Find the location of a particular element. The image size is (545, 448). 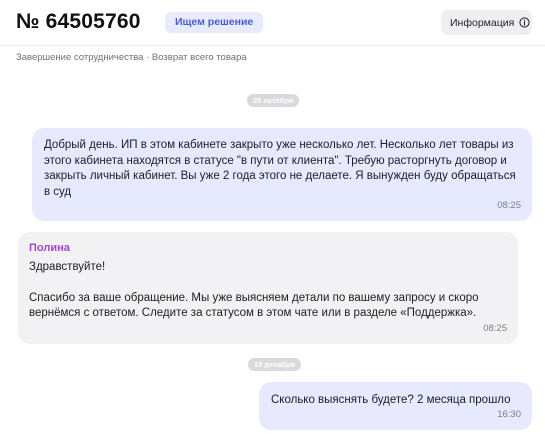

message-text: Сколько выяснять будете? 2 месяца прошло is located at coordinates (391, 400).